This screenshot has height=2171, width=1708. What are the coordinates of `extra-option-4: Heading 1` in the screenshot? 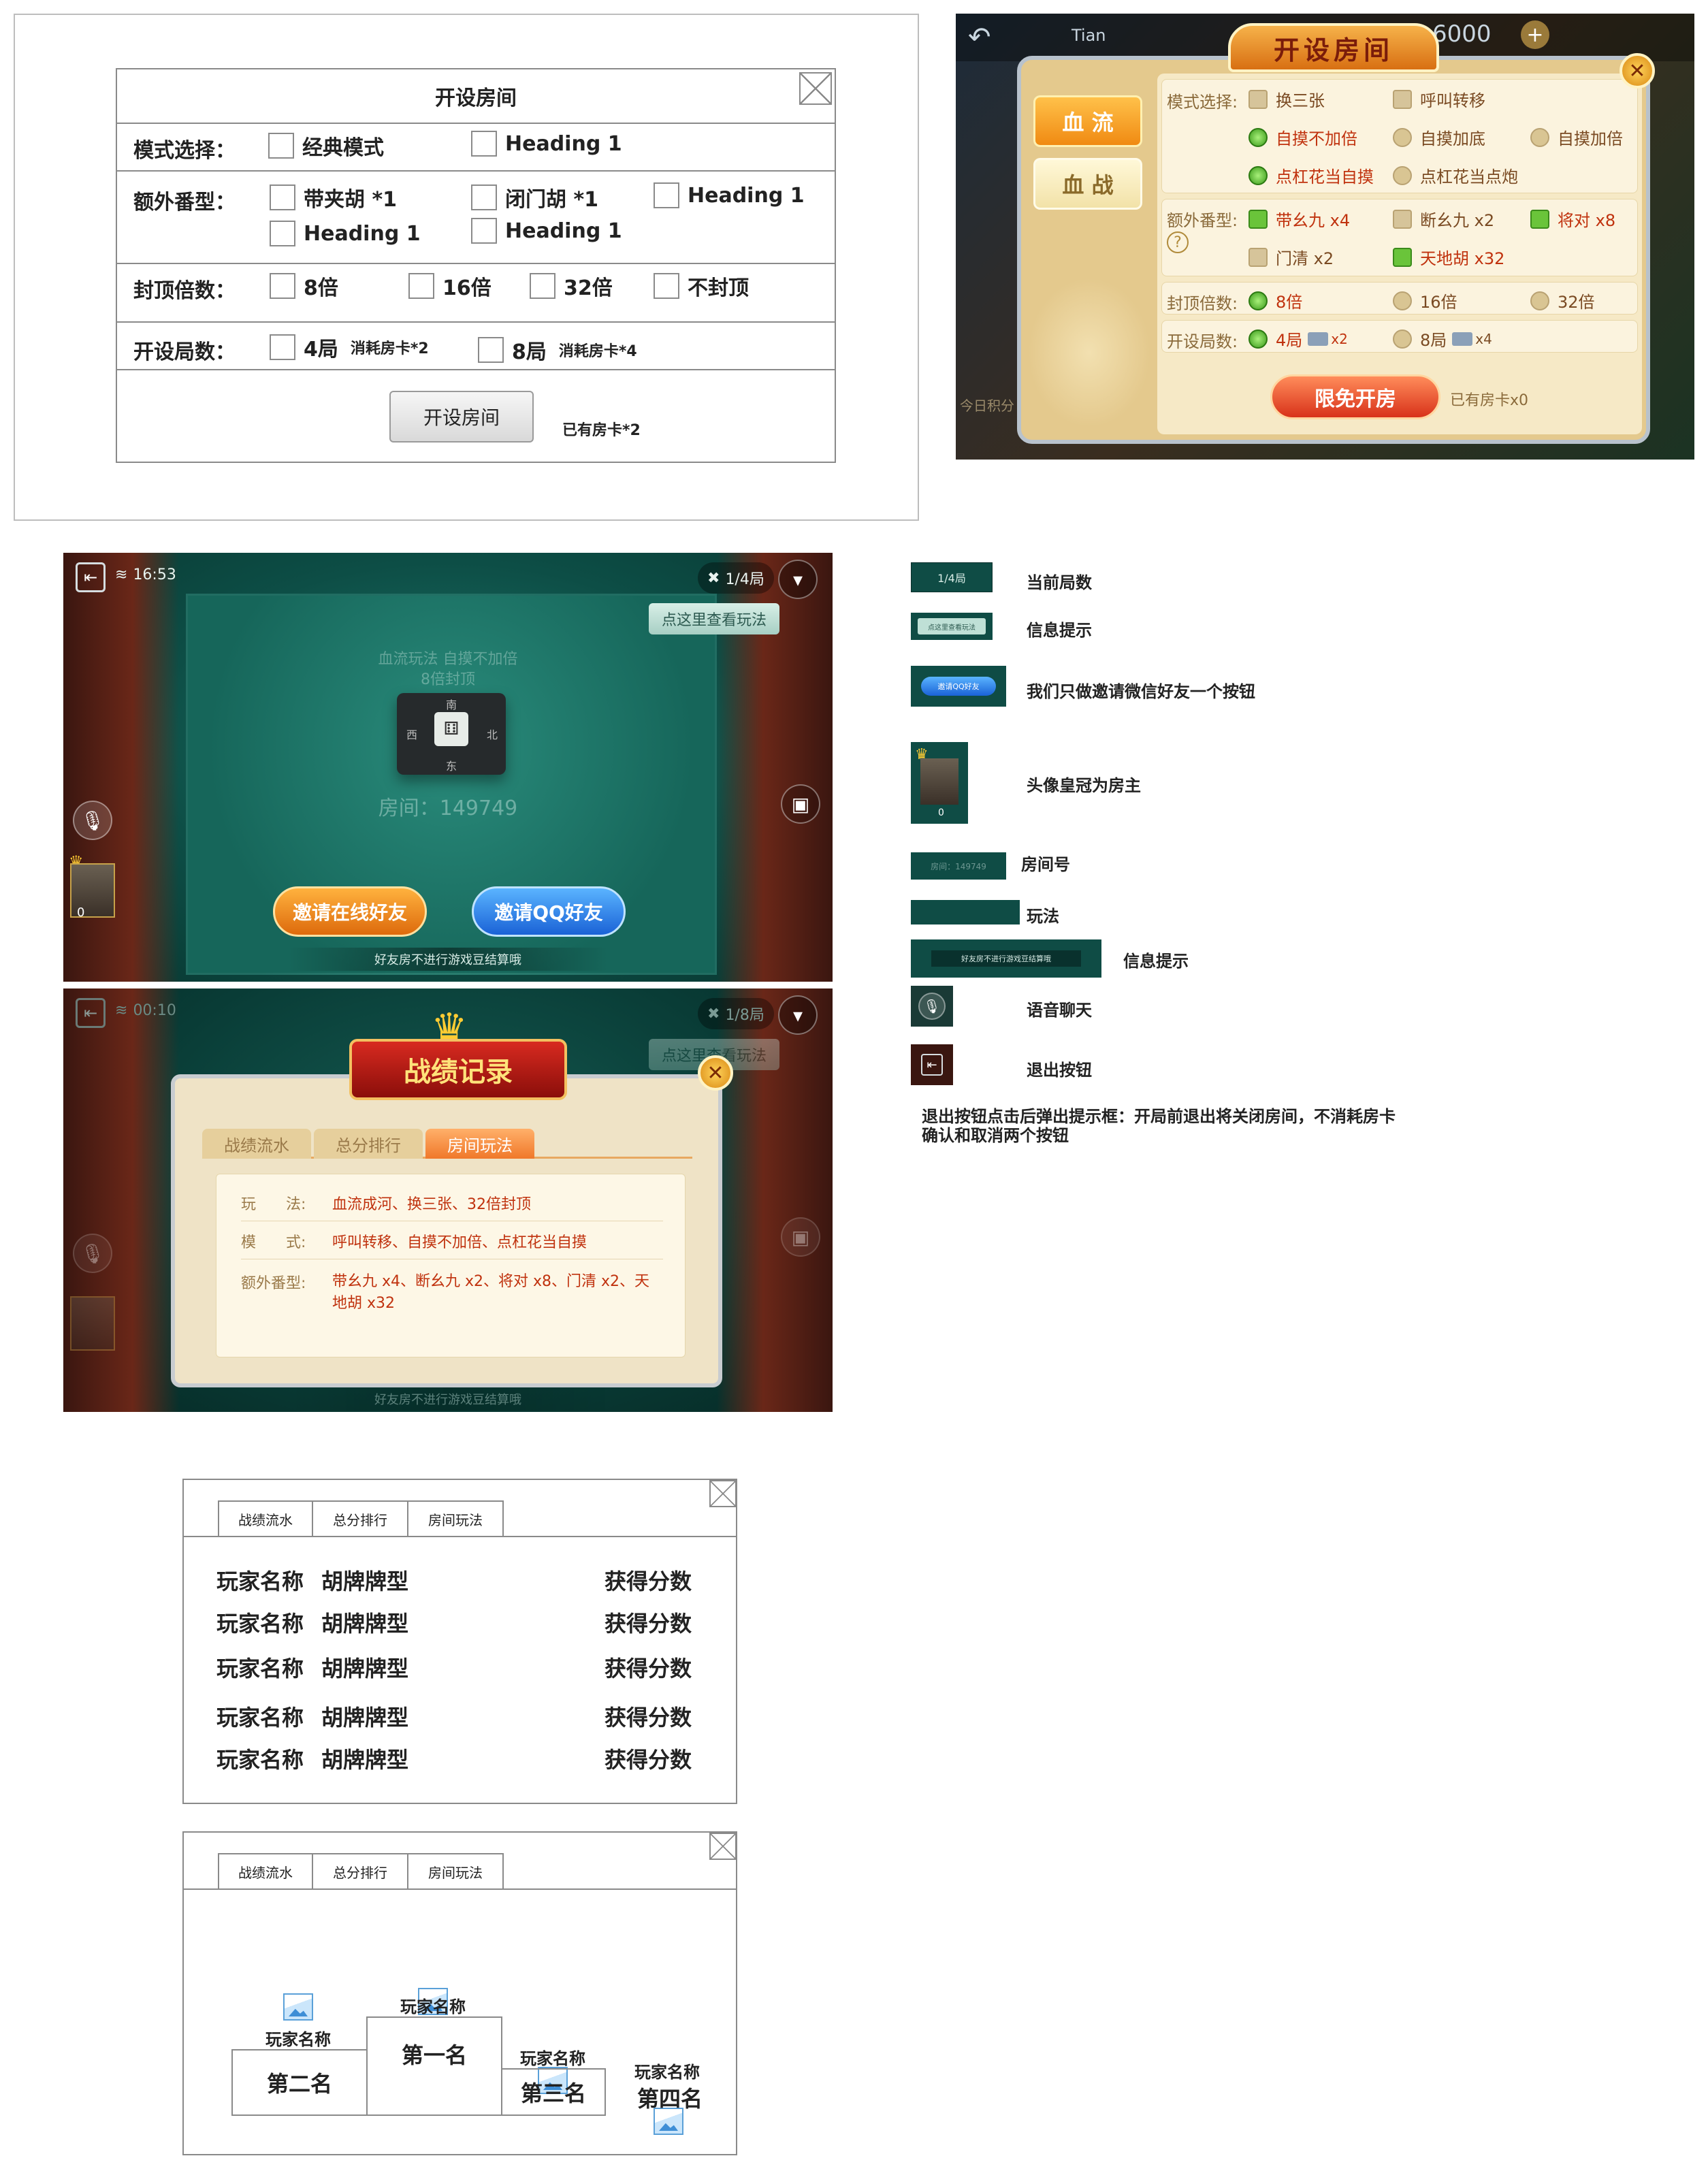 It's located at (345, 233).